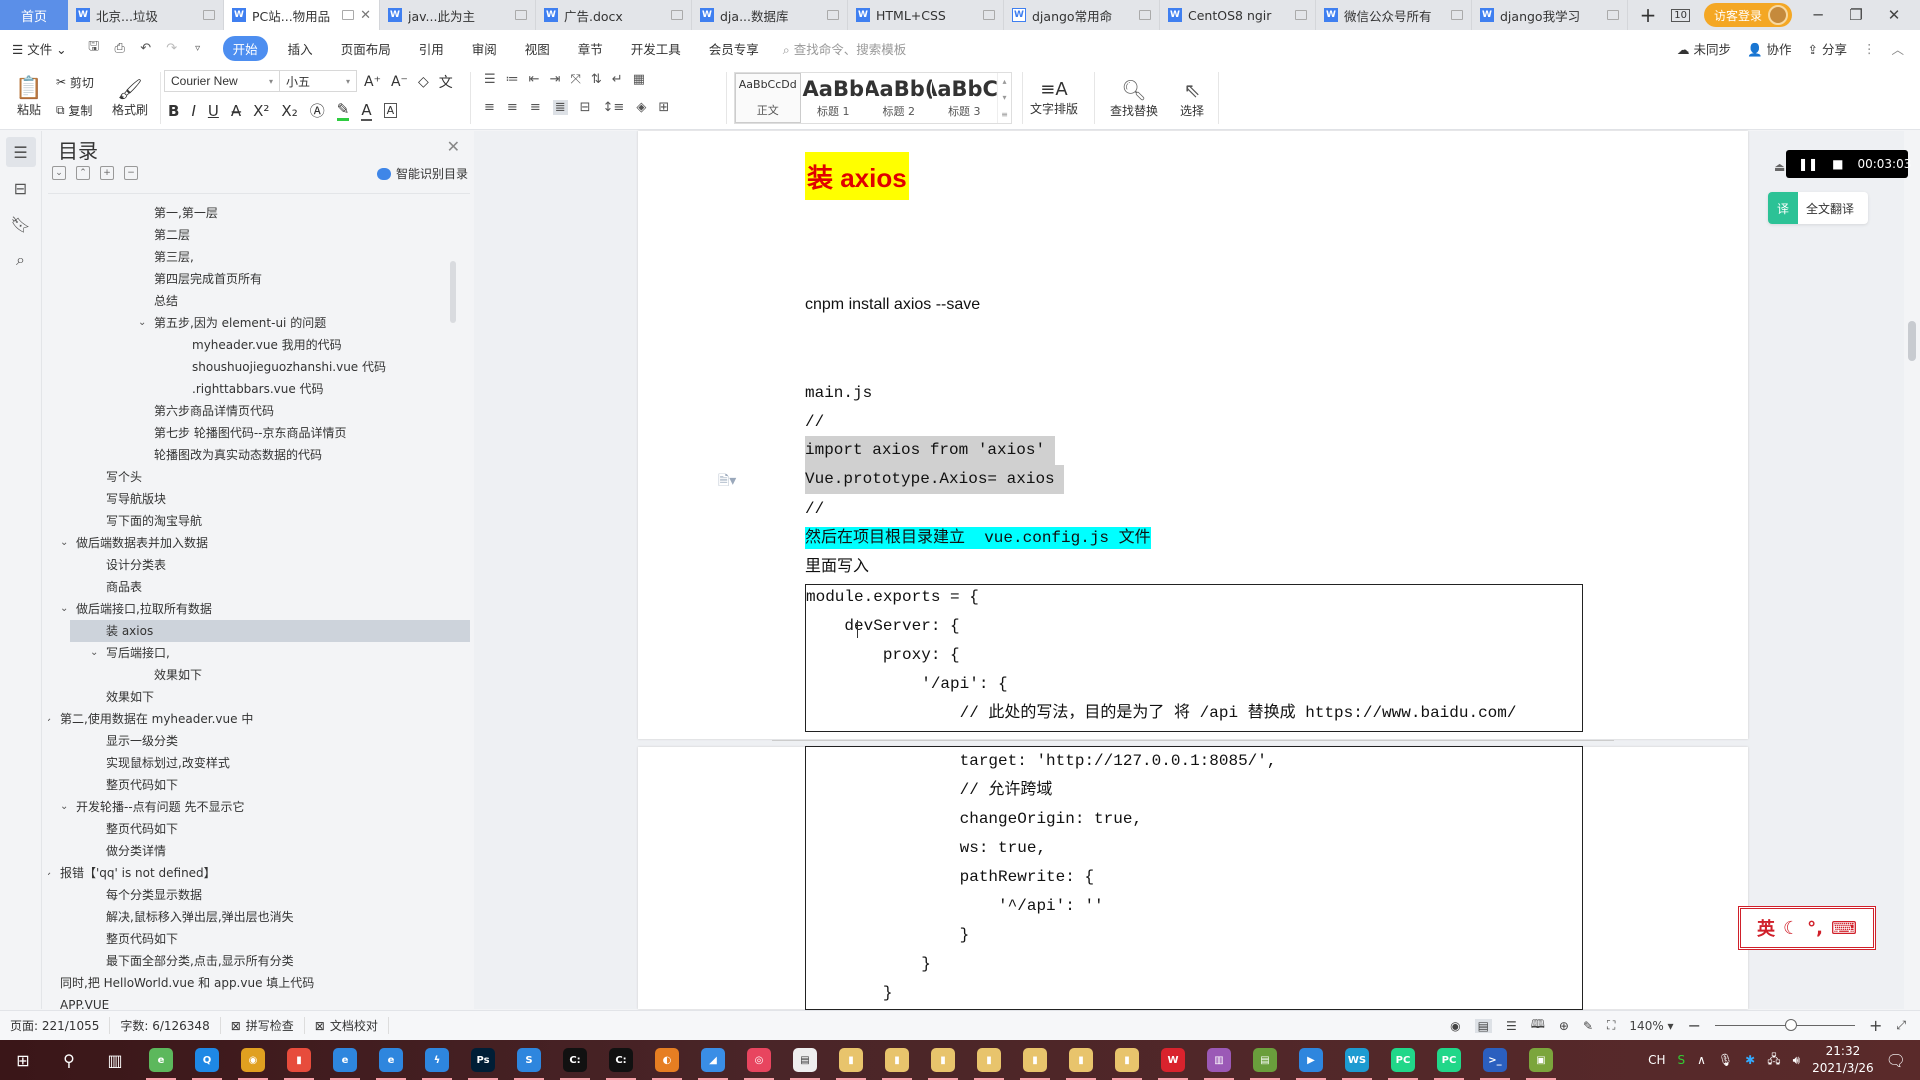 This screenshot has height=1080, width=1920. What do you see at coordinates (596, 79) in the screenshot?
I see `sort-icon: ⇅` at bounding box center [596, 79].